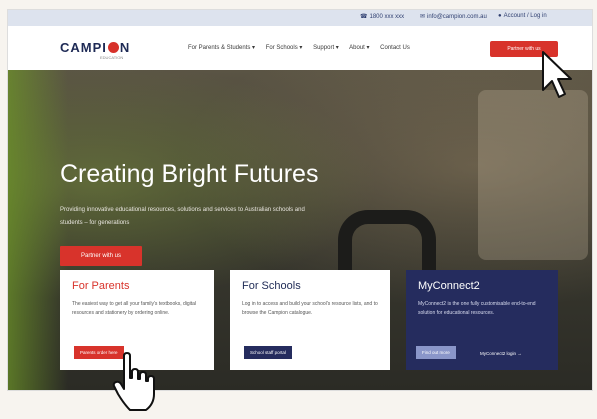  What do you see at coordinates (112, 57) in the screenshot?
I see `logo-subtitle: EDUCATION` at bounding box center [112, 57].